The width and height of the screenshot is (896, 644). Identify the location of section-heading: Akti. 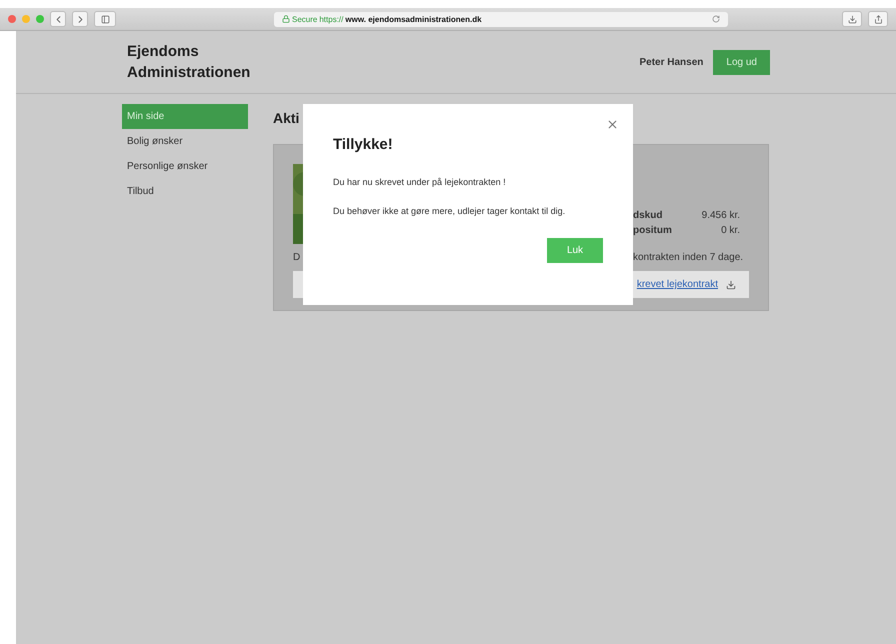
(286, 118).